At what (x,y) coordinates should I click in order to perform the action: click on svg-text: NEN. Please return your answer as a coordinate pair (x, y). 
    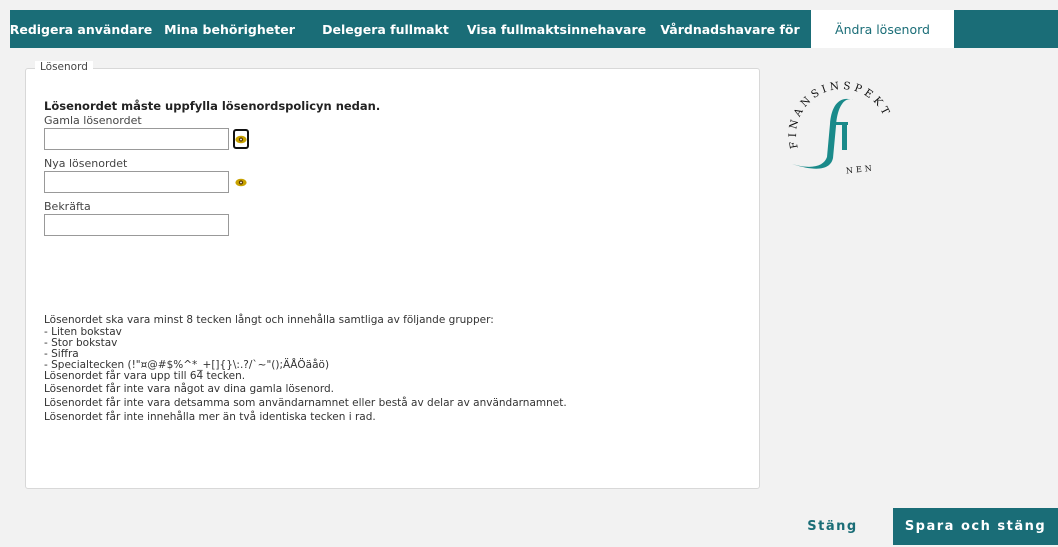
    Looking at the image, I should click on (861, 169).